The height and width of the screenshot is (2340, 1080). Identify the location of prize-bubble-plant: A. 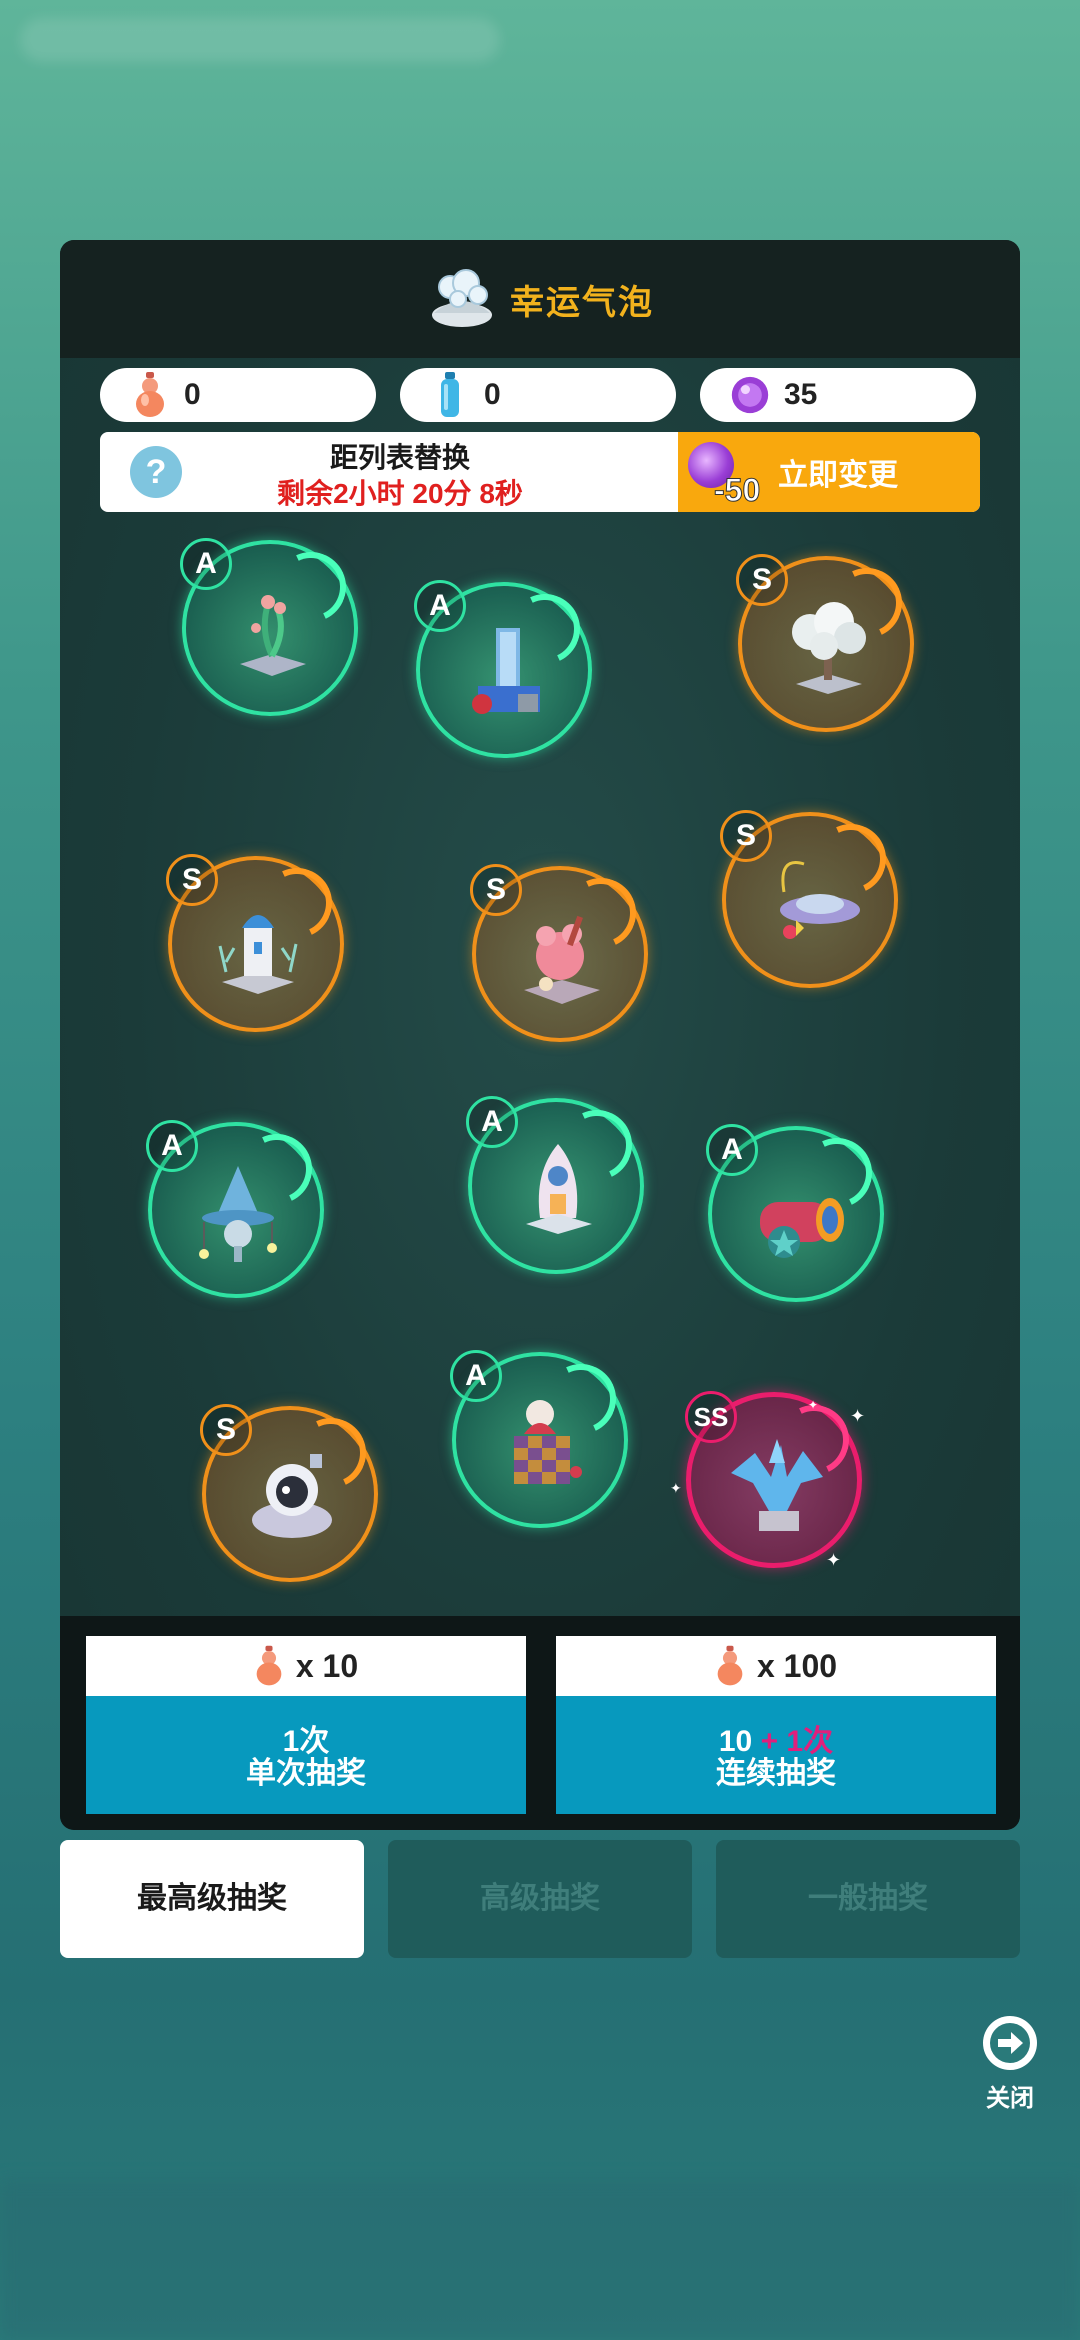
(269, 627).